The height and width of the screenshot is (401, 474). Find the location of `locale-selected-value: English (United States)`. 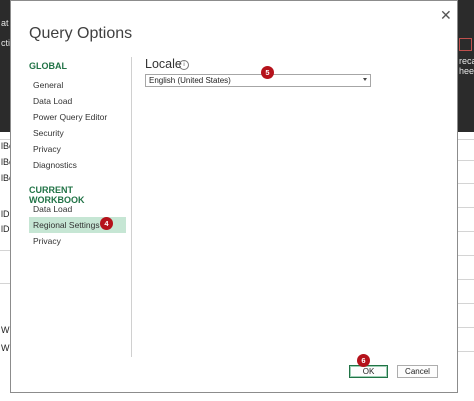

locale-selected-value: English (United States) is located at coordinates (190, 80).